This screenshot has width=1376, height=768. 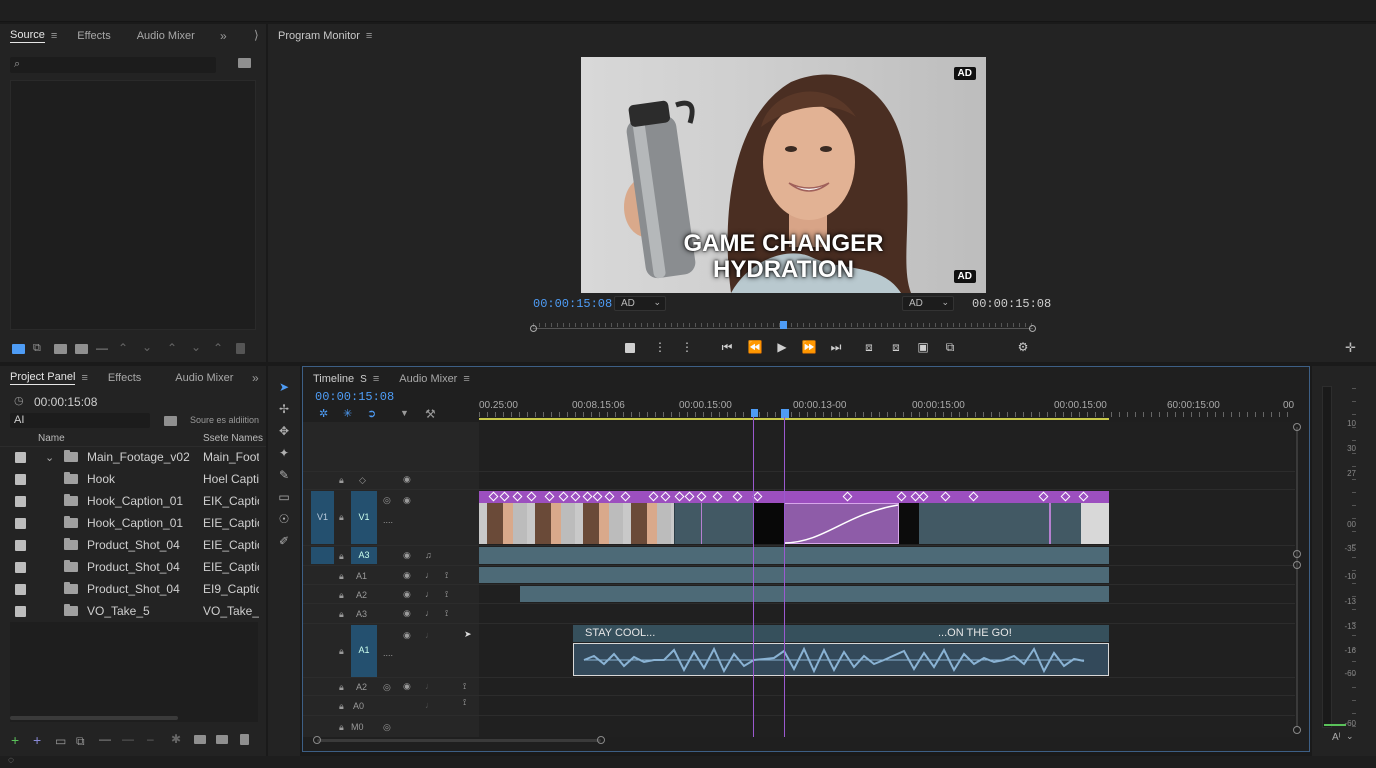 What do you see at coordinates (794, 575) in the screenshot?
I see `audio-clip` at bounding box center [794, 575].